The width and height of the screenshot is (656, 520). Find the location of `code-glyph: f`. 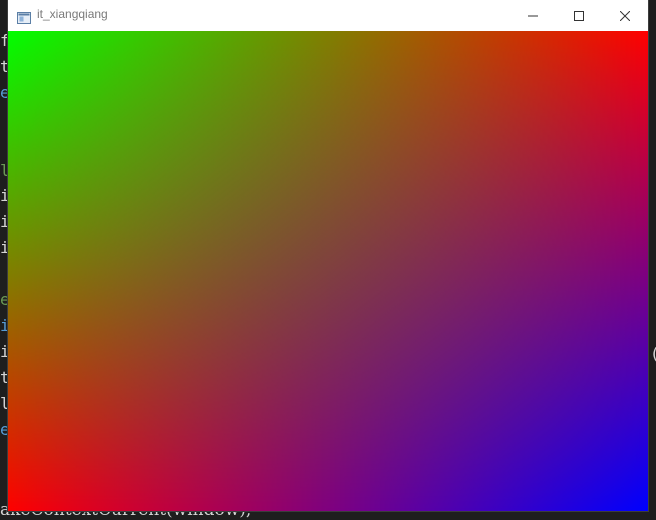

code-glyph: f is located at coordinates (4, 41).